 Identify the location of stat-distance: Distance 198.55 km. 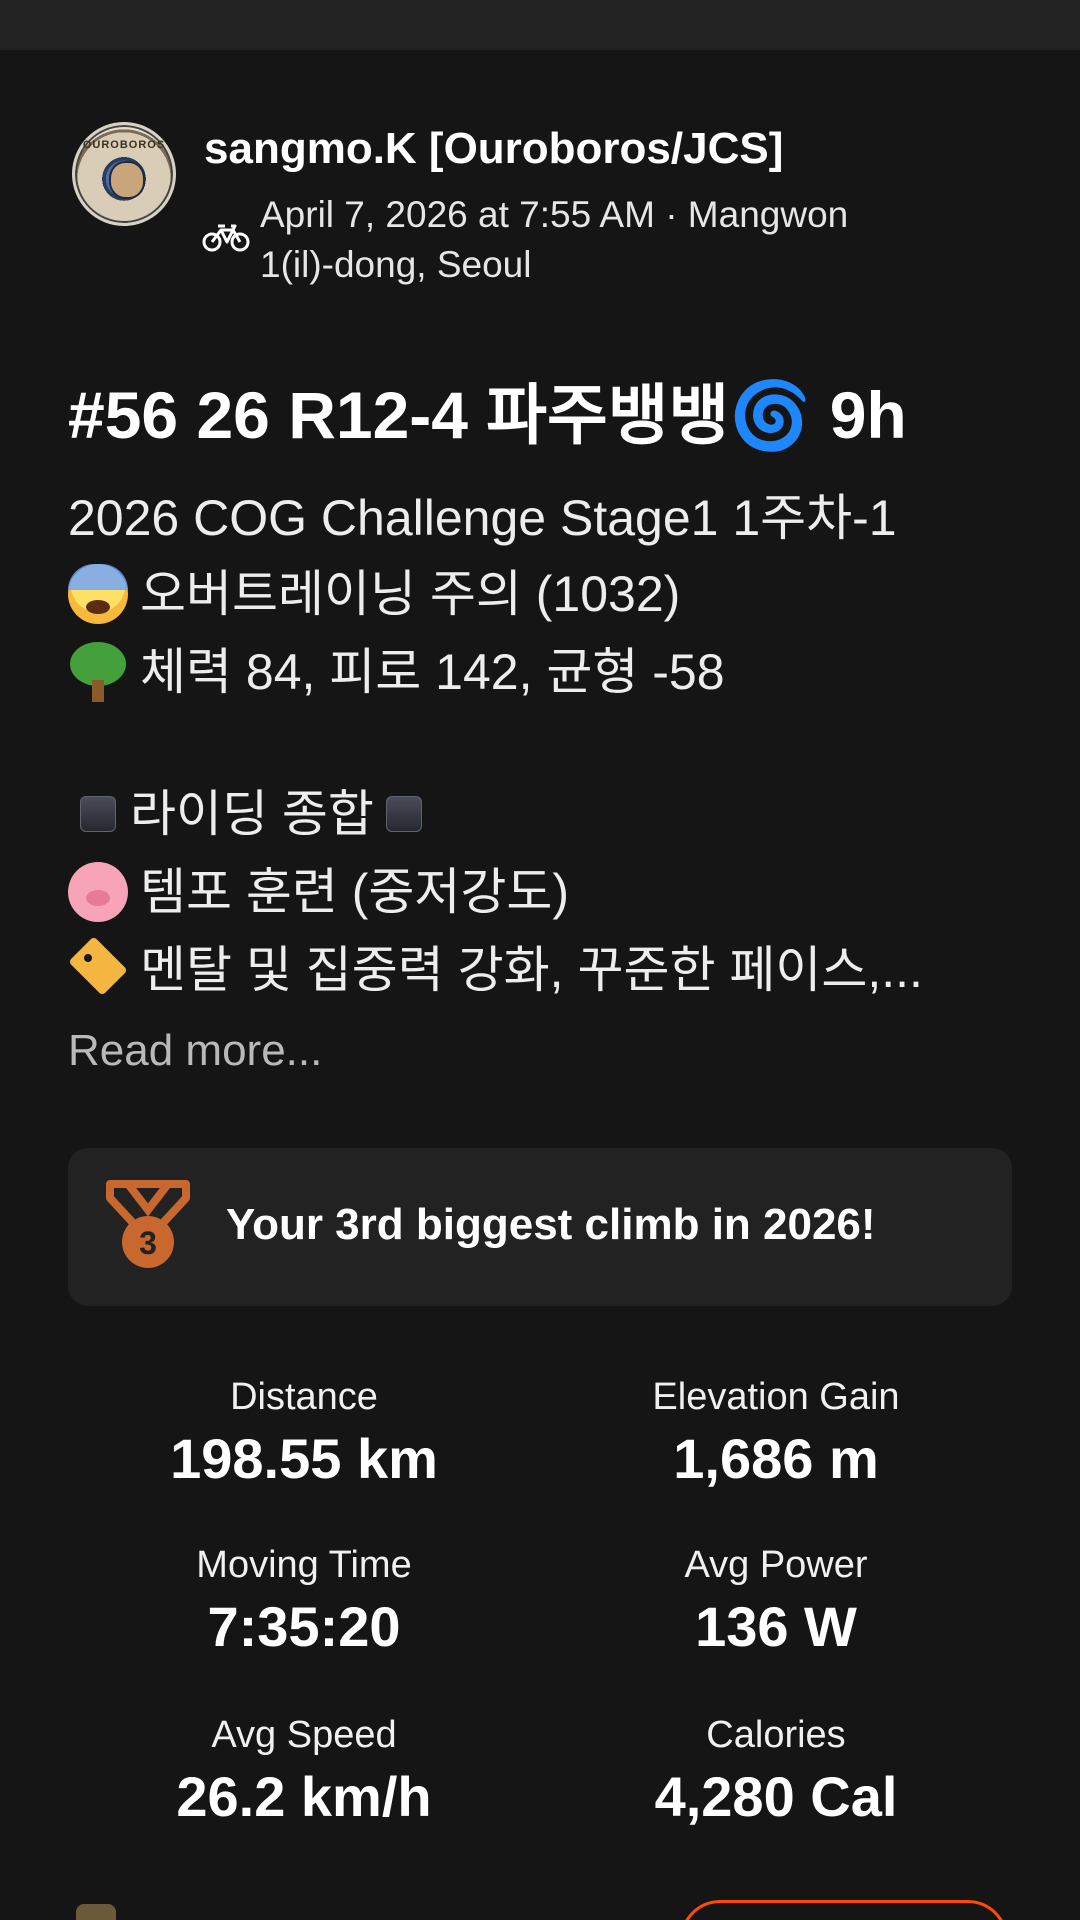
(304, 1431).